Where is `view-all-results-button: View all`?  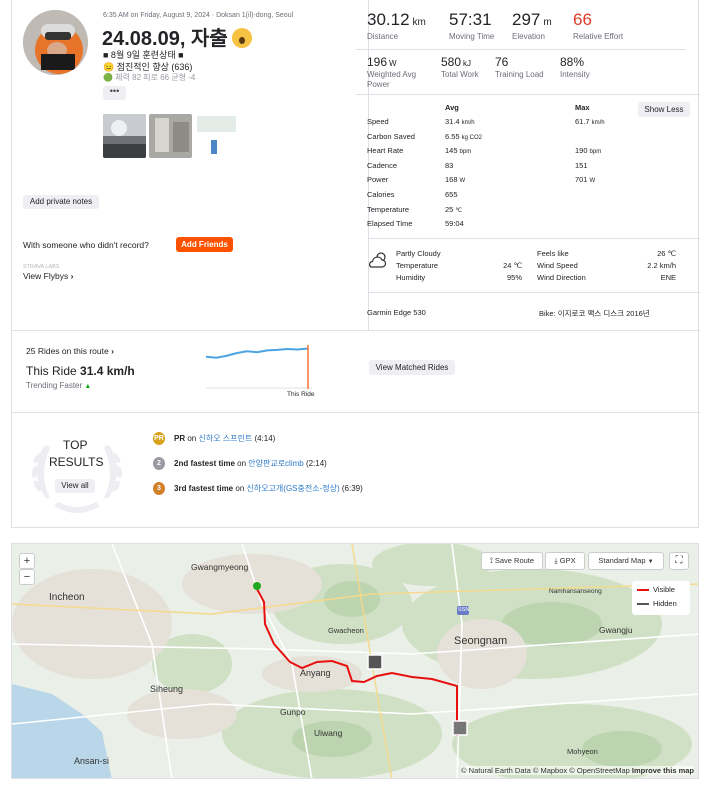
view-all-results-button: View all is located at coordinates (75, 486).